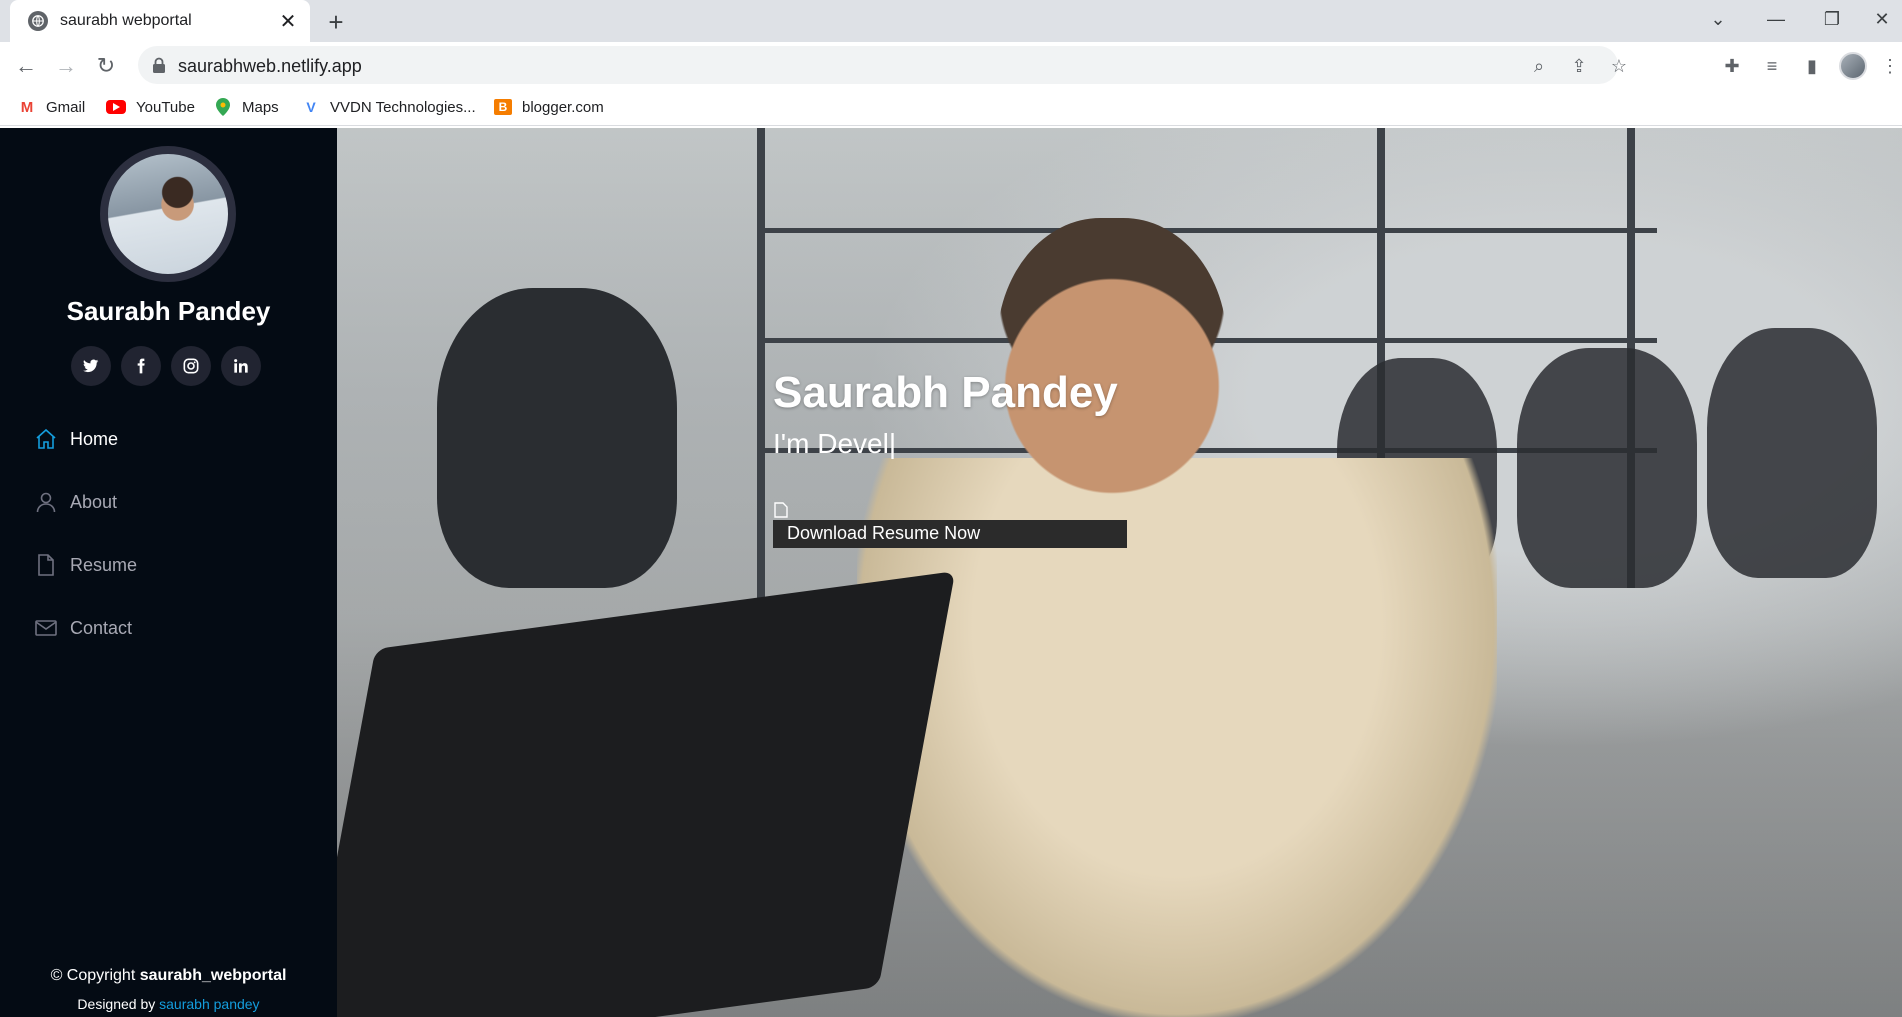 The width and height of the screenshot is (1902, 1017). What do you see at coordinates (646, 794) in the screenshot?
I see `laptop` at bounding box center [646, 794].